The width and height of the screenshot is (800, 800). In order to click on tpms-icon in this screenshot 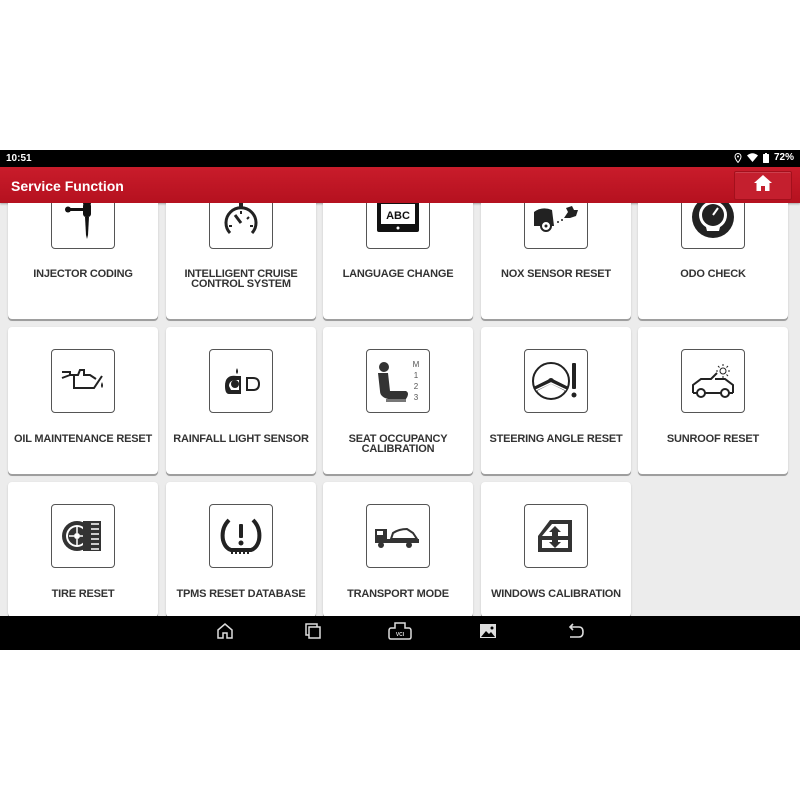, I will do `click(241, 536)`.